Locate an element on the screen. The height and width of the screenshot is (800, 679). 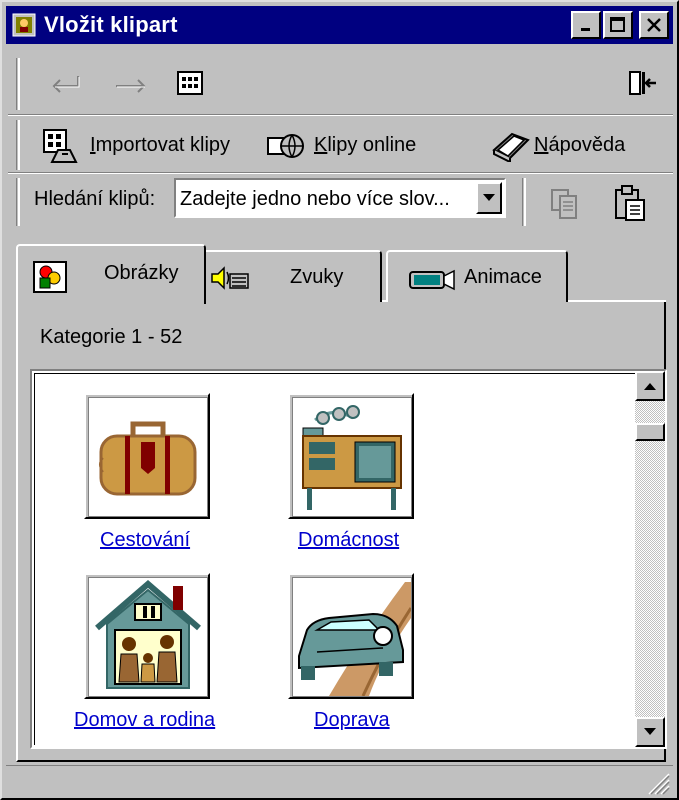
clips-online-icon is located at coordinates (285, 146).